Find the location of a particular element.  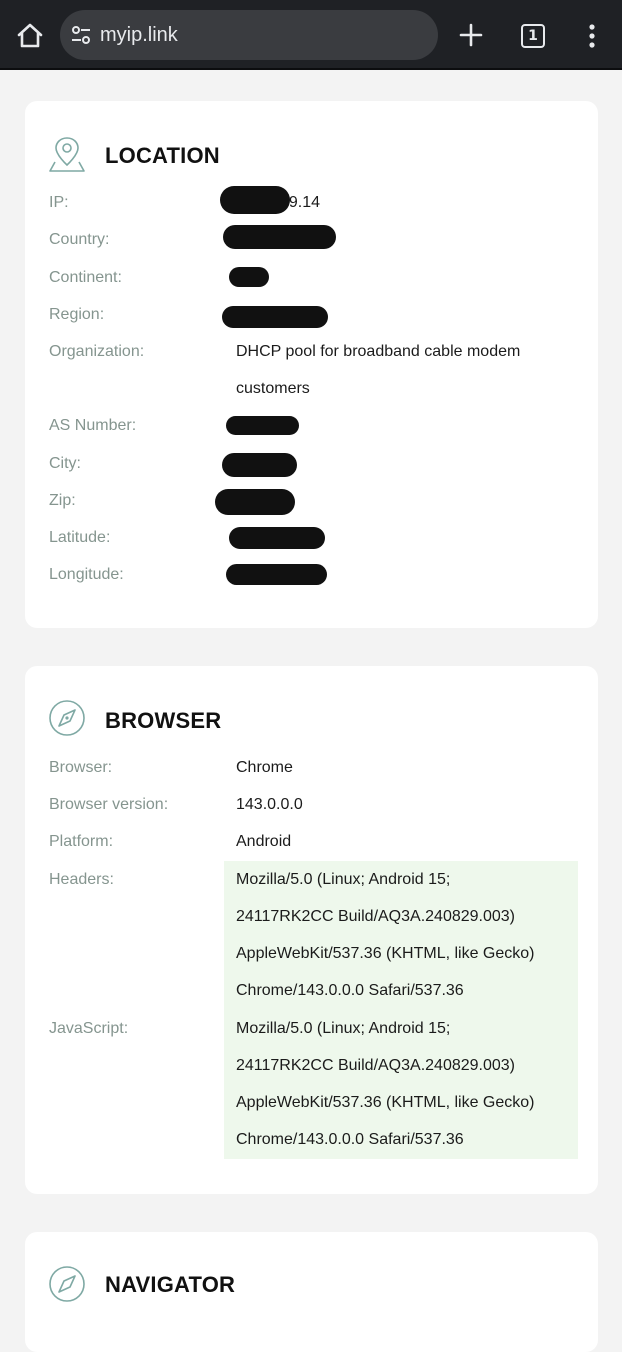

navigator-icon is located at coordinates (67, 1284).